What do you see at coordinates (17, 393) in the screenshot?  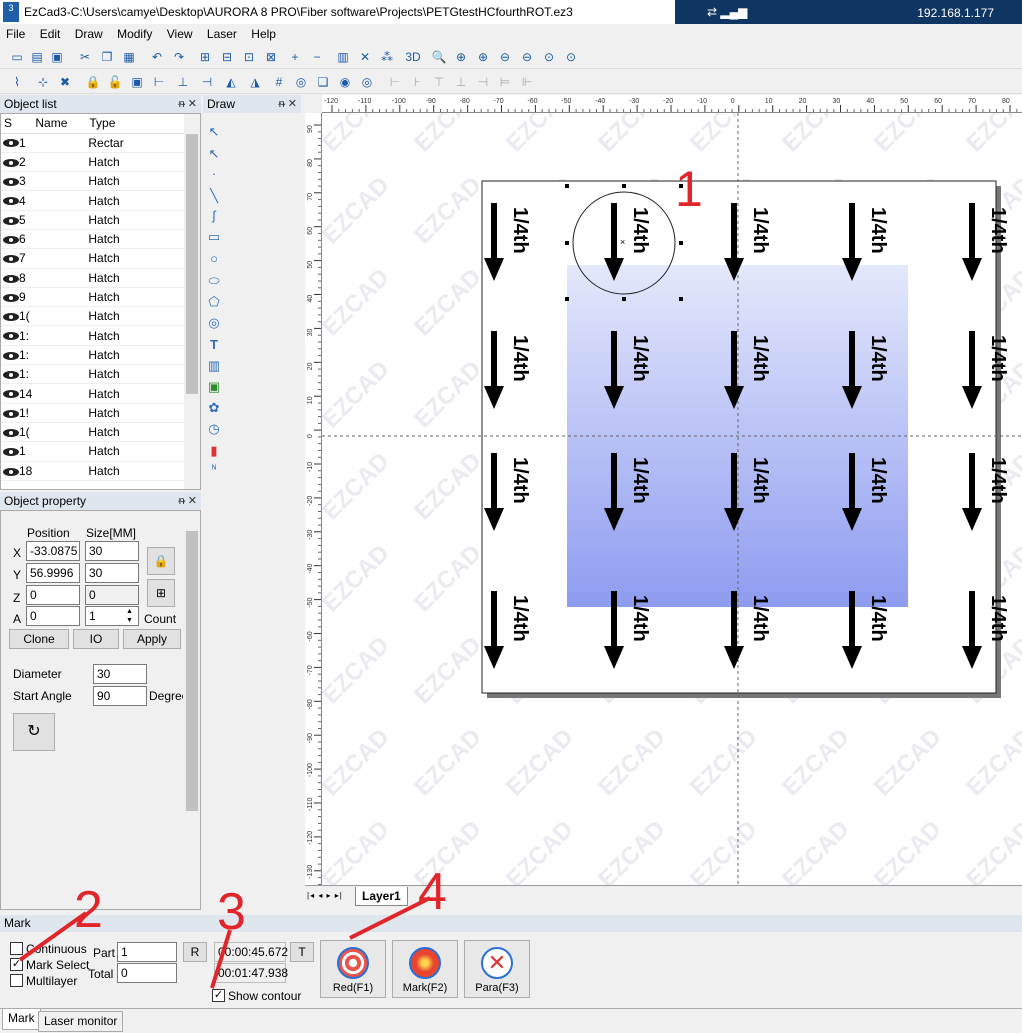 I see `row-visibility: 14` at bounding box center [17, 393].